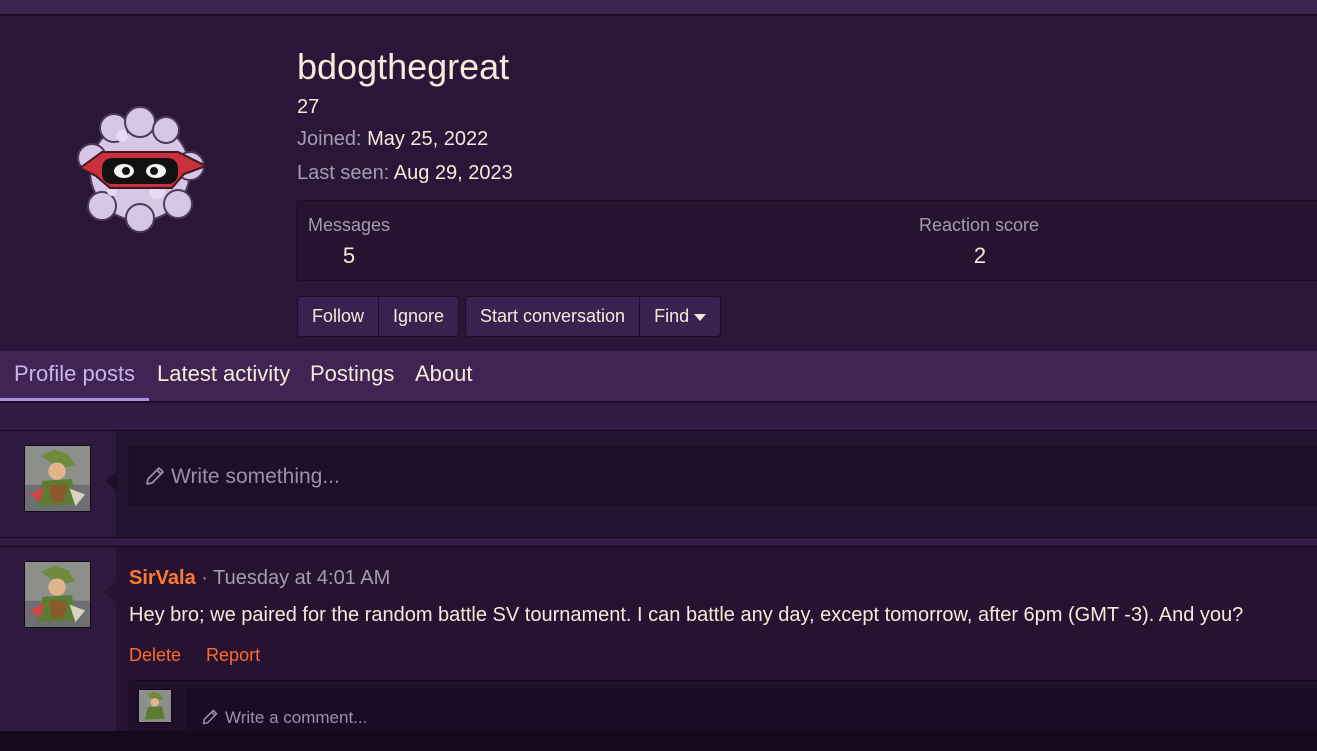  What do you see at coordinates (553, 316) in the screenshot?
I see `start-conversation-button: Start conversation` at bounding box center [553, 316].